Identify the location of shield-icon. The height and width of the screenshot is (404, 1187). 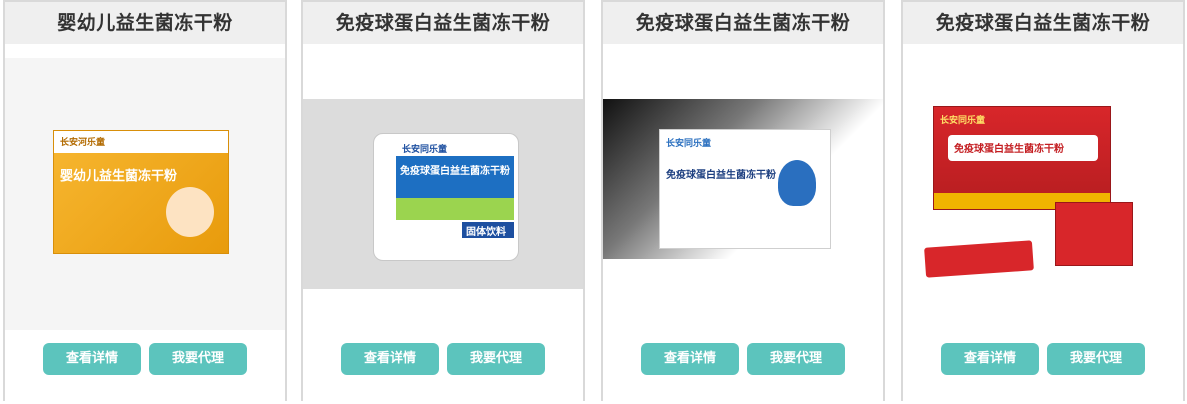
(797, 183).